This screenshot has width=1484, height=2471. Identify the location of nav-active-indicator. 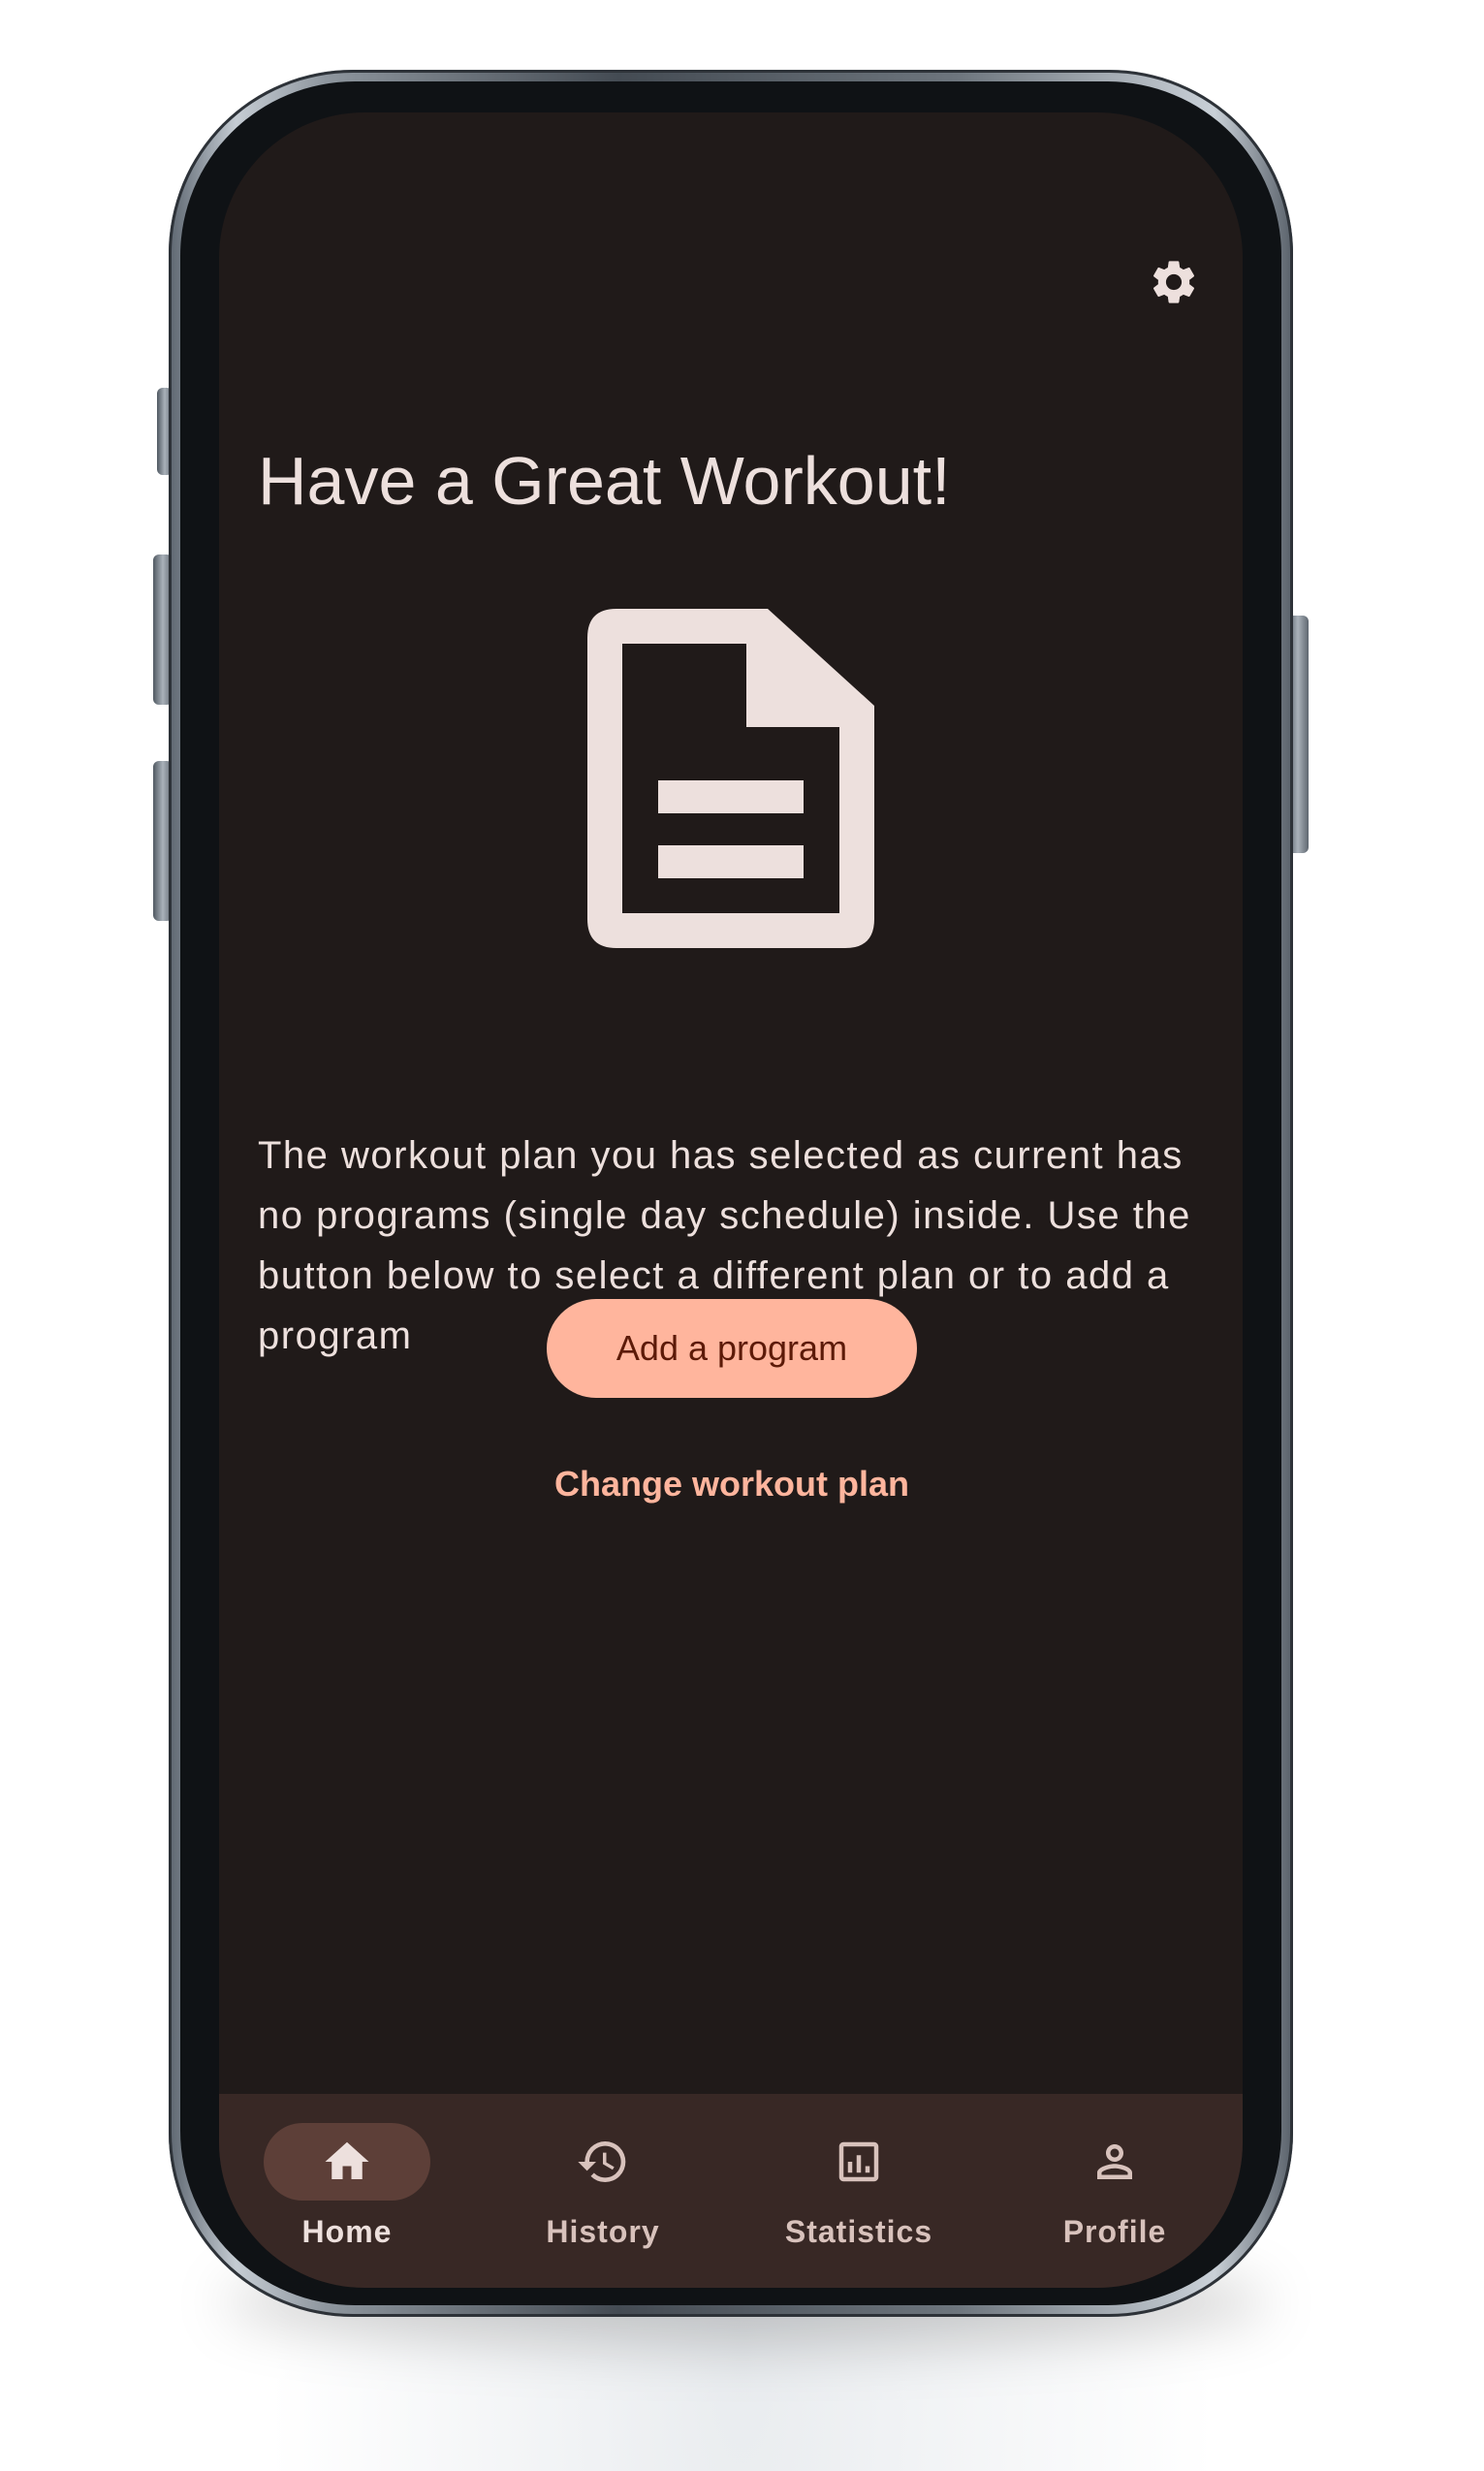
(347, 2162).